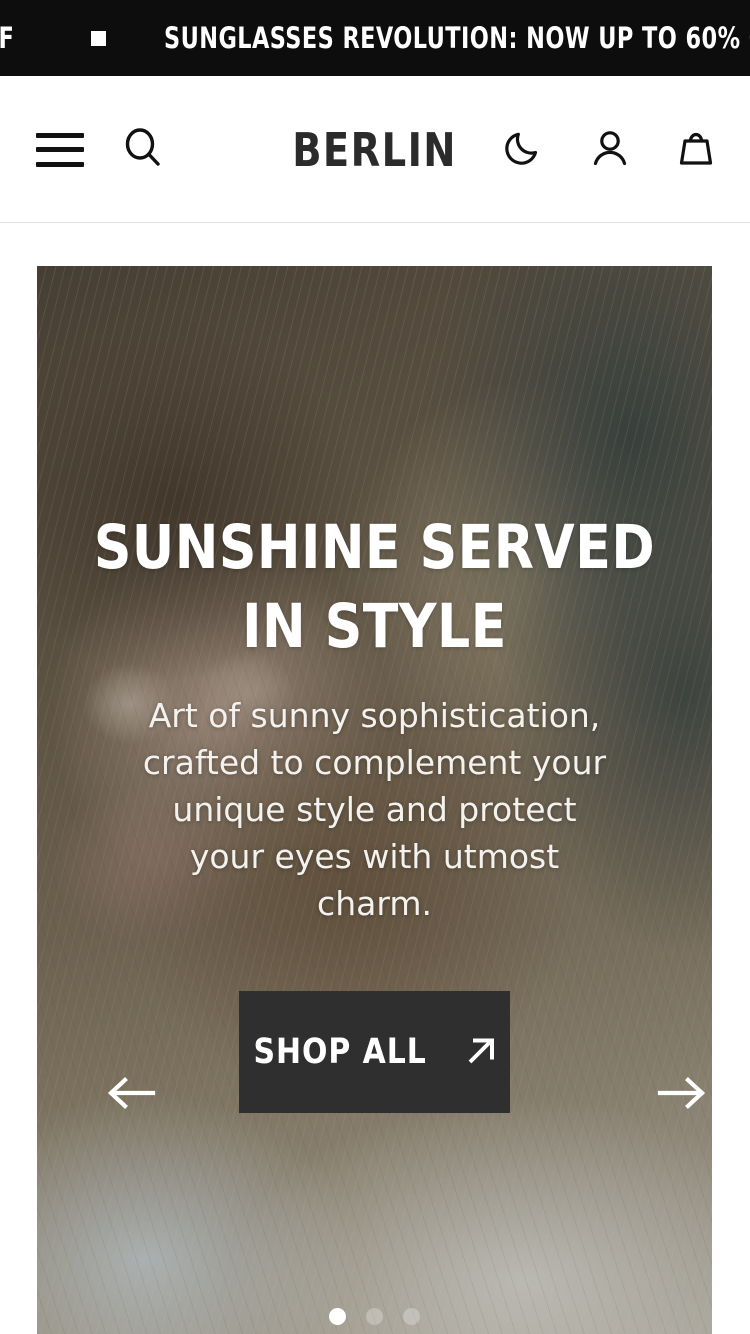 This screenshot has height=1334, width=750. What do you see at coordinates (101, 149) in the screenshot?
I see `header-left-actions` at bounding box center [101, 149].